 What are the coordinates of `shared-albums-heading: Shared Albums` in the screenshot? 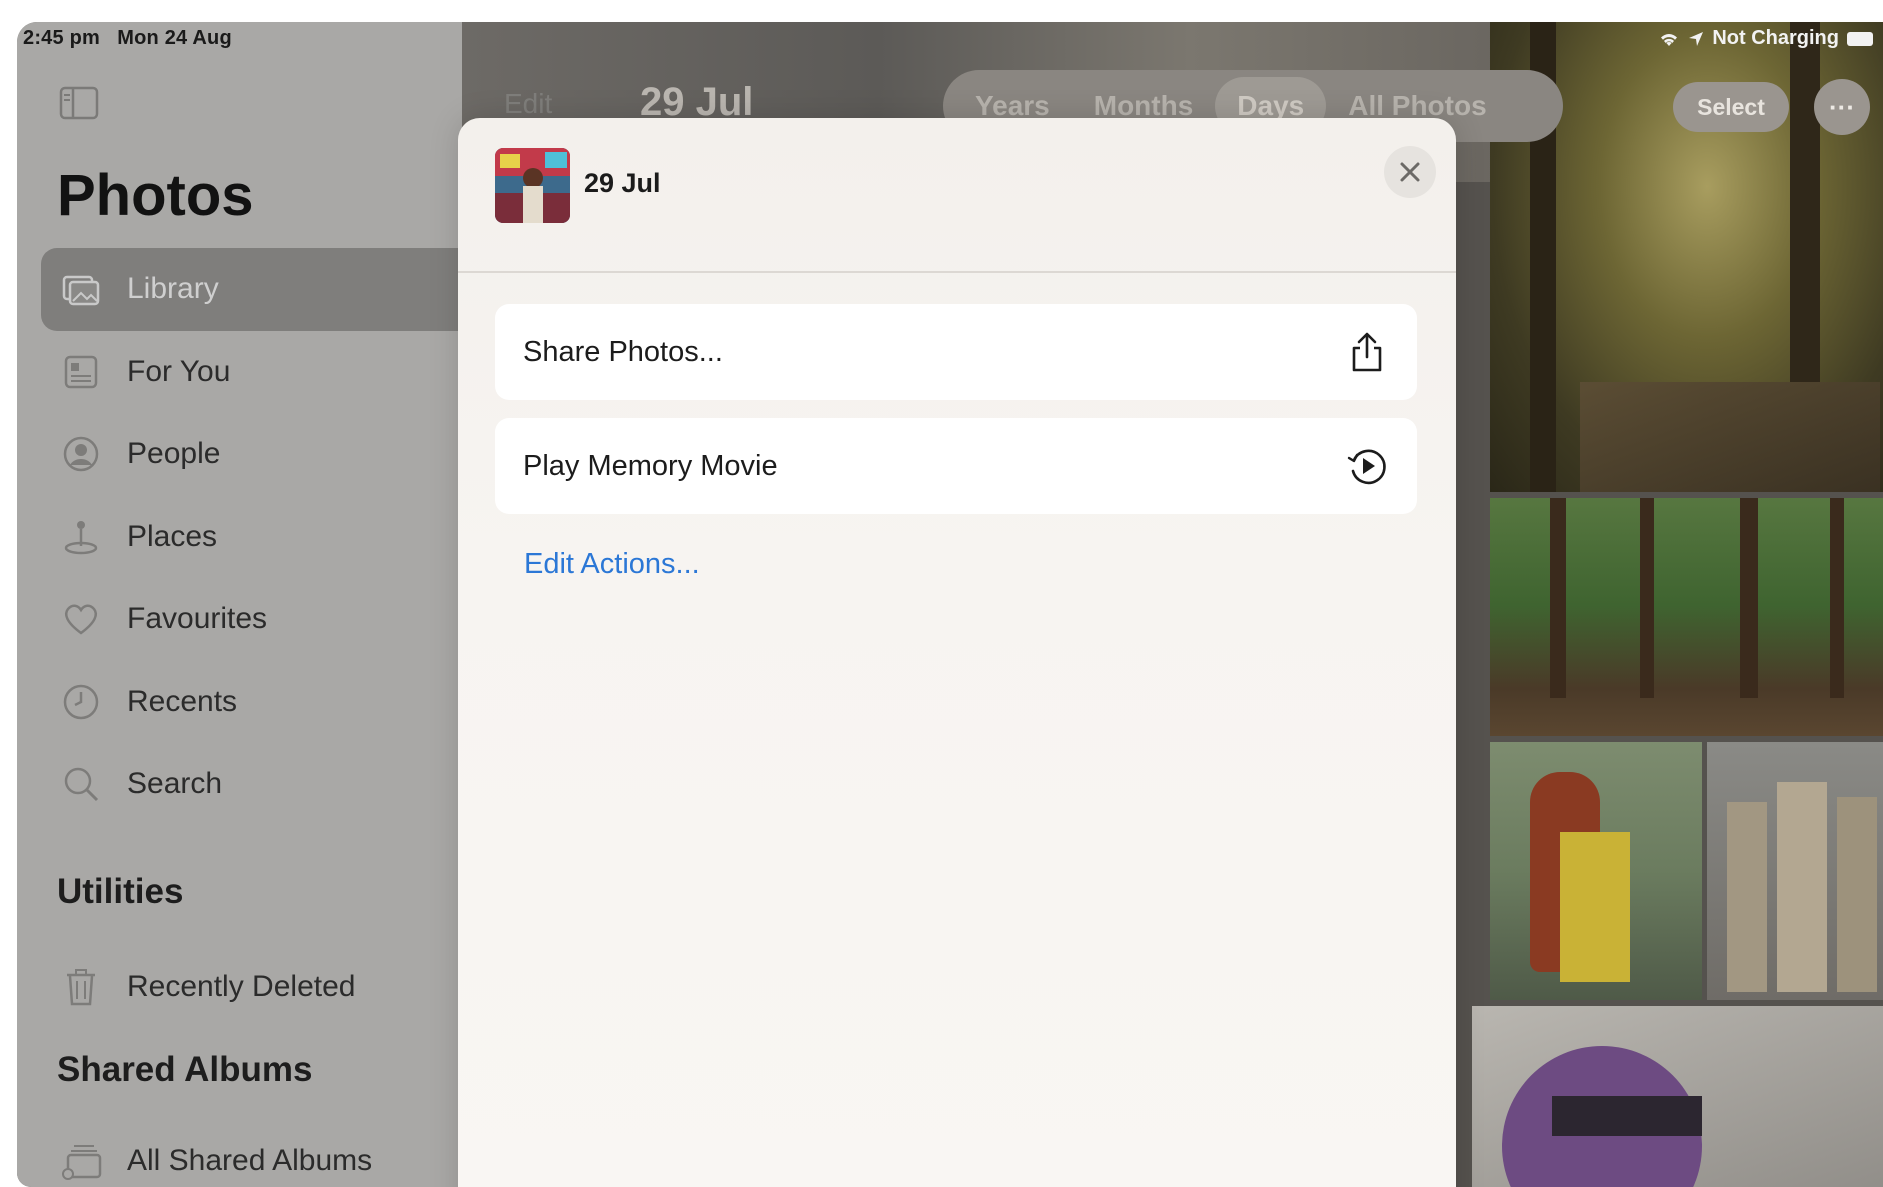 It's located at (185, 1069).